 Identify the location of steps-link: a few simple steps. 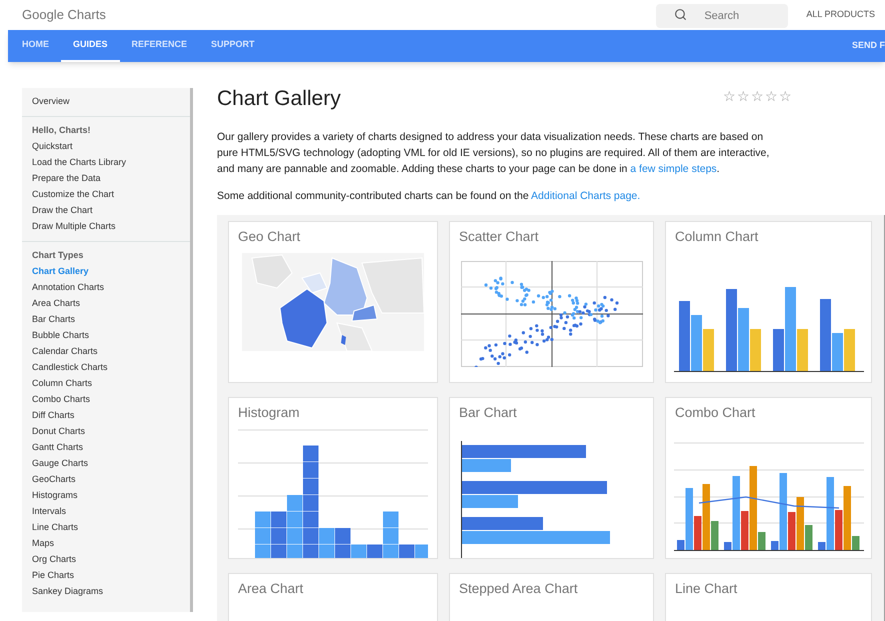
(673, 169).